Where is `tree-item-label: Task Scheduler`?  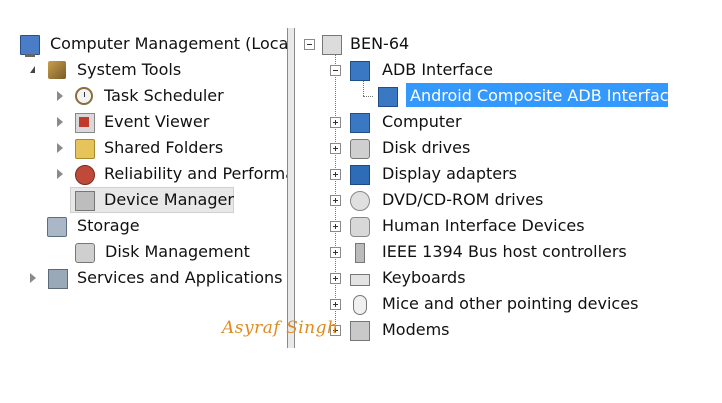
tree-item-label: Task Scheduler is located at coordinates (164, 95).